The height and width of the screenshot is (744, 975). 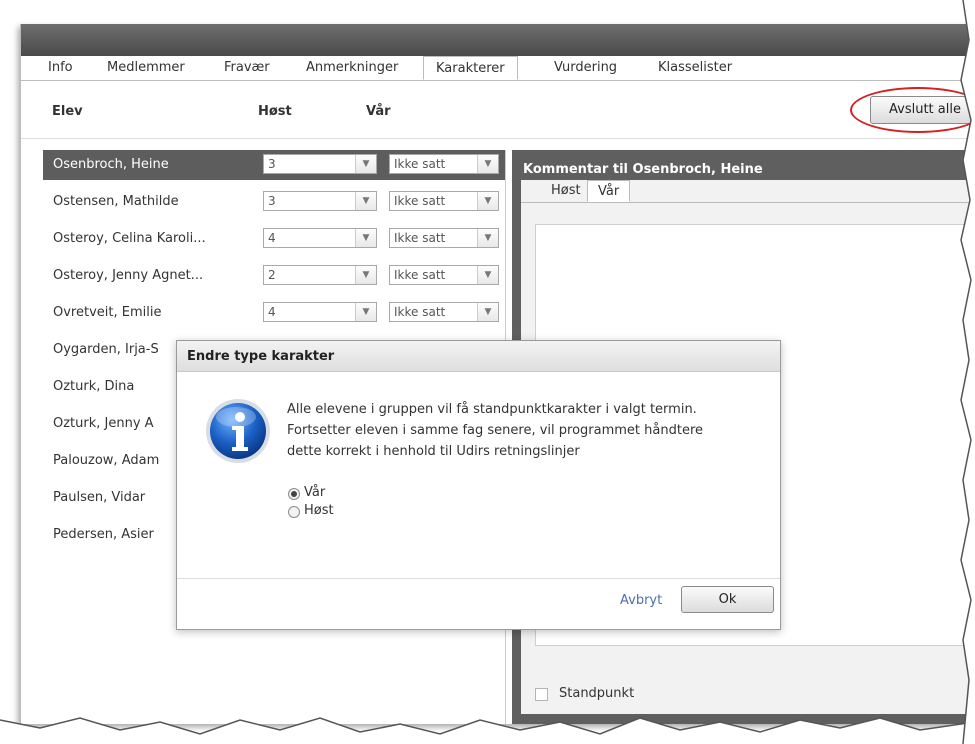 What do you see at coordinates (478, 356) in the screenshot?
I see `dialog-title-bar: Endre type karakter` at bounding box center [478, 356].